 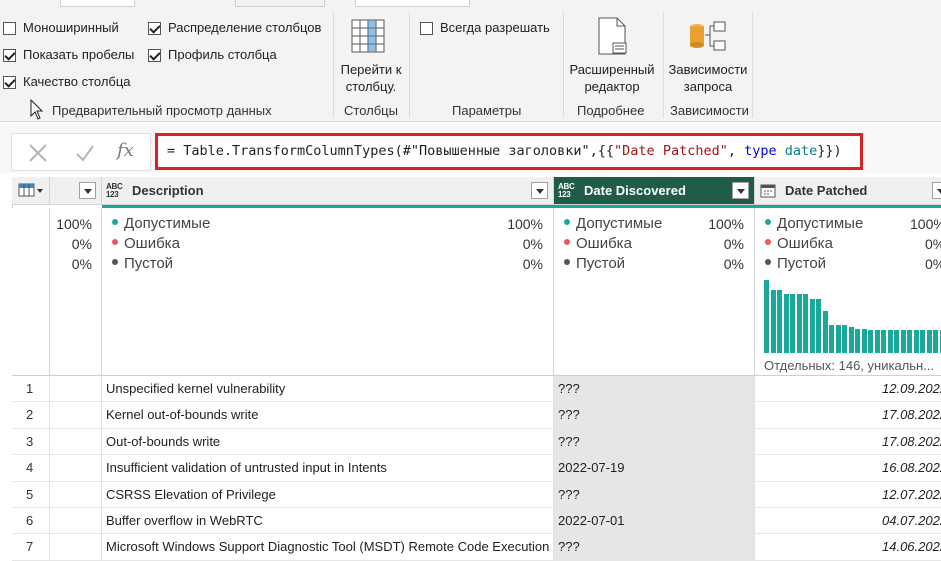 What do you see at coordinates (328, 442) in the screenshot?
I see `table-cell-description: Out-of-bounds write` at bounding box center [328, 442].